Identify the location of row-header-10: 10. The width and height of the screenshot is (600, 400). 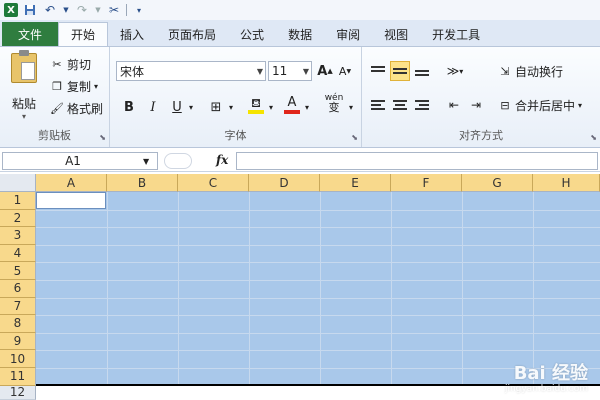
(18, 359).